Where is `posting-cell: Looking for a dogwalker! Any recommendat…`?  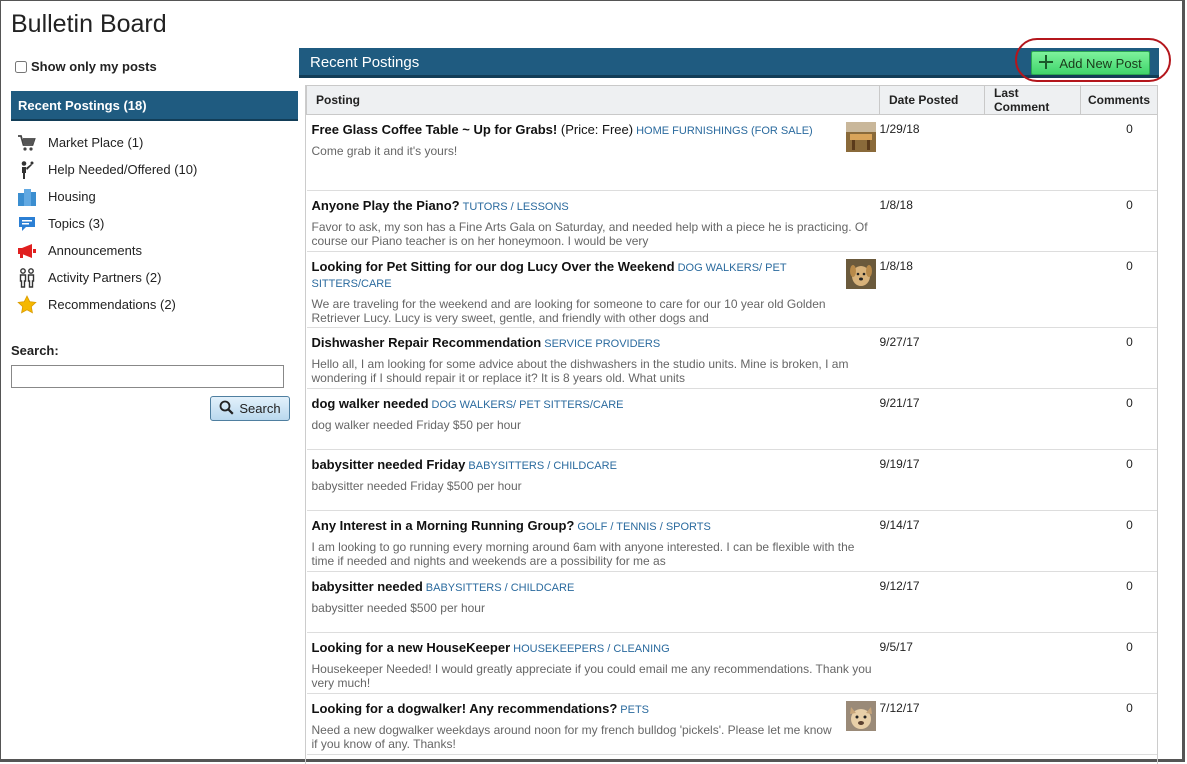 posting-cell: Looking for a dogwalker! Any recommendat… is located at coordinates (593, 724).